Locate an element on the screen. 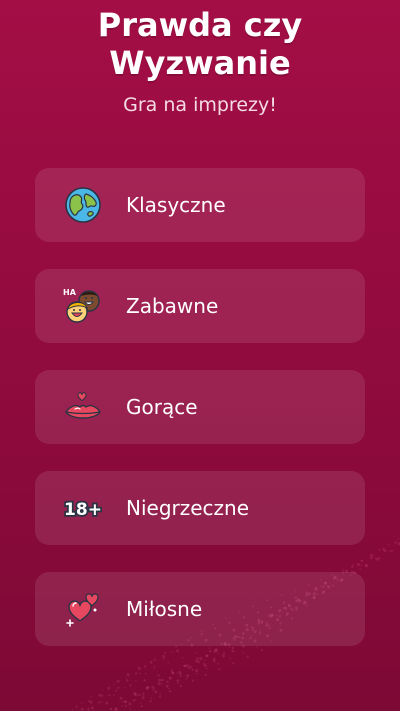  globe-icon is located at coordinates (83, 205).